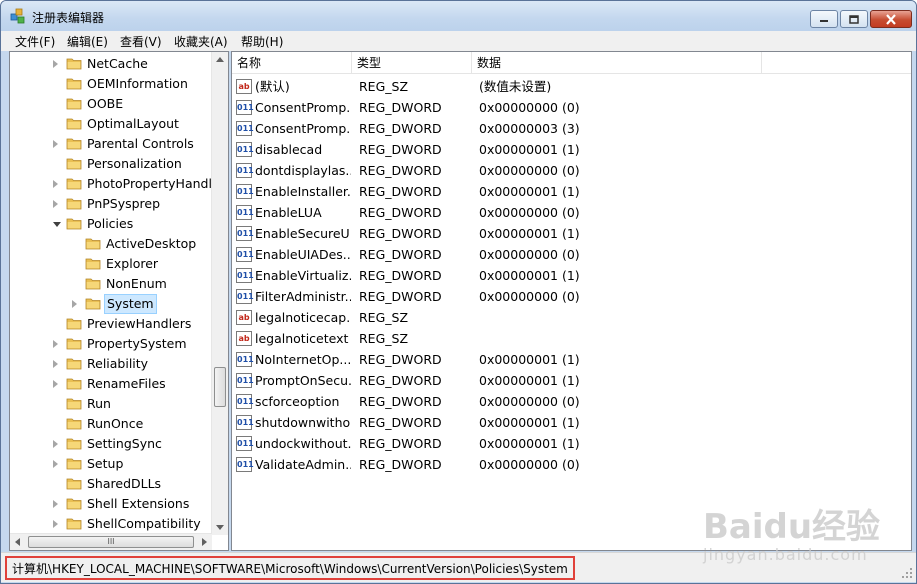 Image resolution: width=917 pixels, height=584 pixels. What do you see at coordinates (110, 124) in the screenshot?
I see `tree-item: OptimalLayout` at bounding box center [110, 124].